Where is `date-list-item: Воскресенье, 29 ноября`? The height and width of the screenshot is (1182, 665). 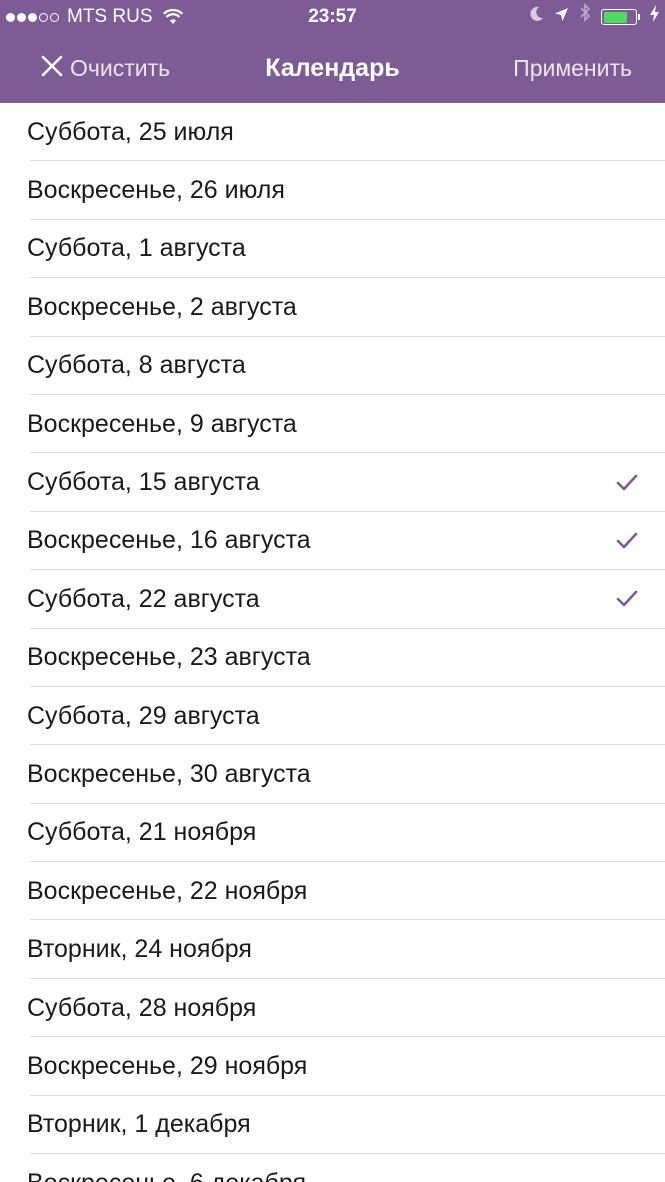 date-list-item: Воскресенье, 29 ноября is located at coordinates (332, 1067).